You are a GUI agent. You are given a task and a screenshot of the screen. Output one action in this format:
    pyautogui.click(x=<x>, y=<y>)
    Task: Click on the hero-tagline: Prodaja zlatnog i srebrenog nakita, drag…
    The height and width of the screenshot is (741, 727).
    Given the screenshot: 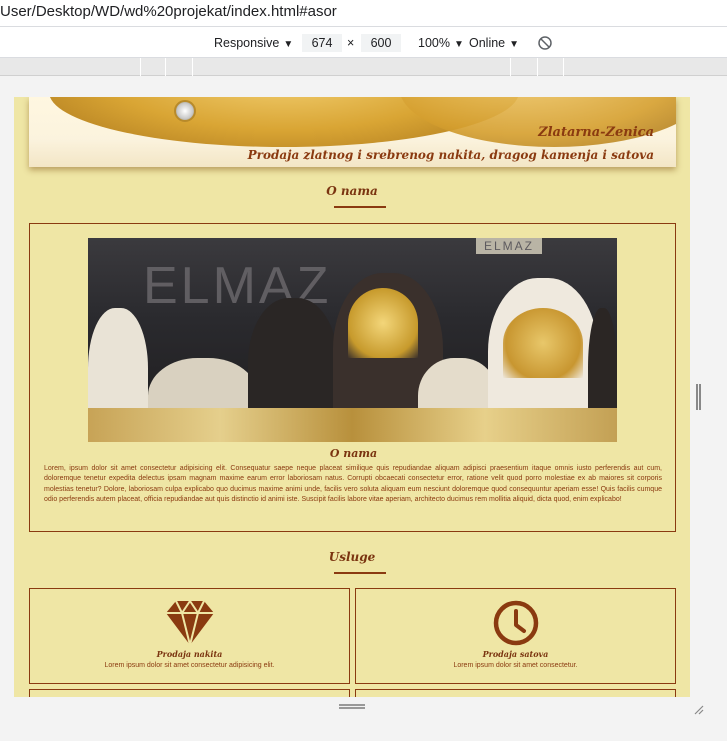 What is the action you would take?
    pyautogui.click(x=450, y=155)
    